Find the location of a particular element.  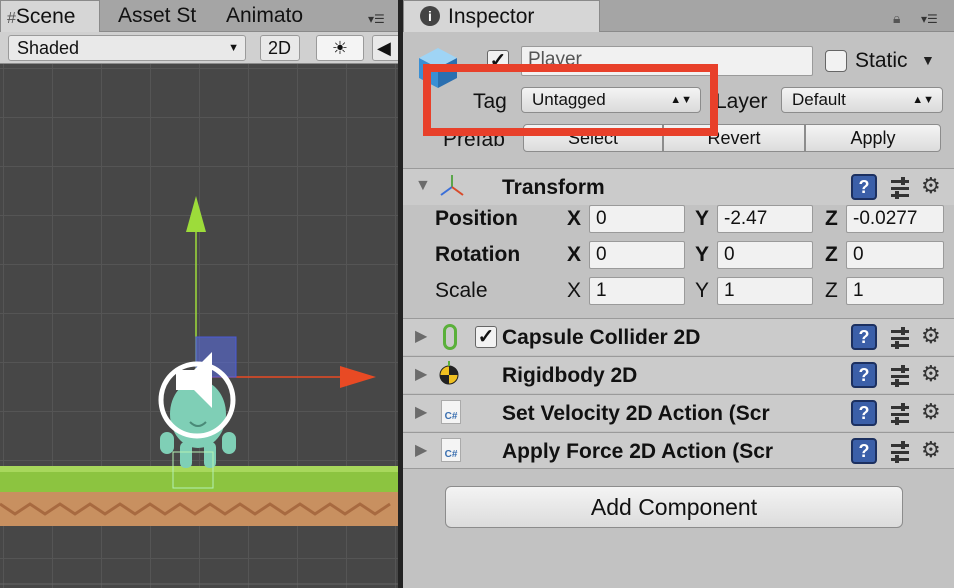

position-z-field: -0.0277 is located at coordinates (895, 219).